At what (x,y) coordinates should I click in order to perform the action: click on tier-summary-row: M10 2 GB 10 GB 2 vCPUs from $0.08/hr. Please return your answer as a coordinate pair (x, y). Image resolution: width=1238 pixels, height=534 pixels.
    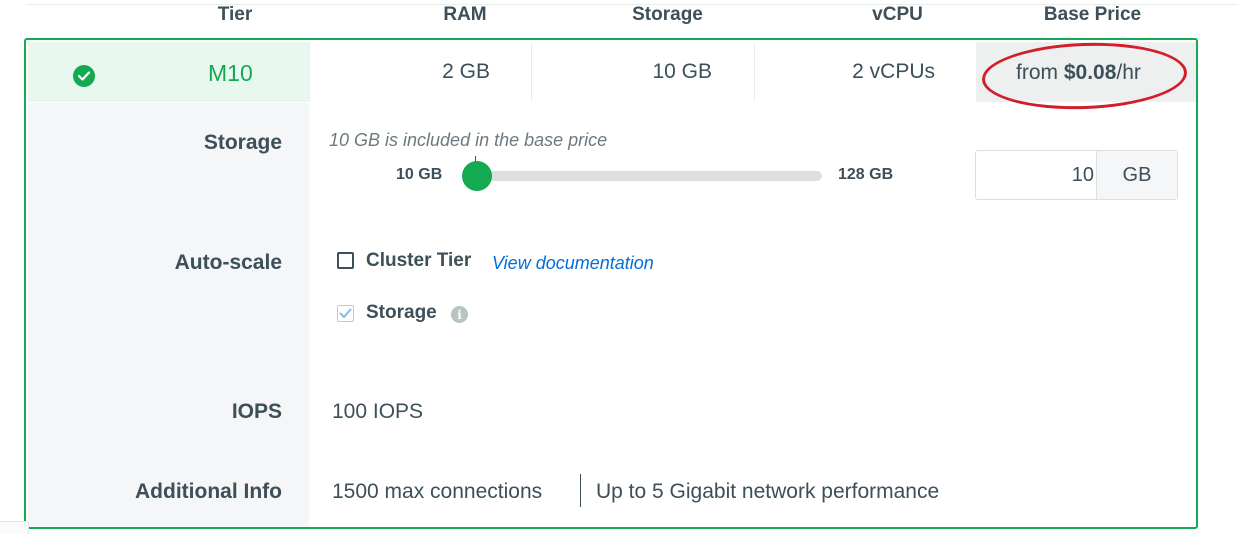
    Looking at the image, I should click on (611, 76).